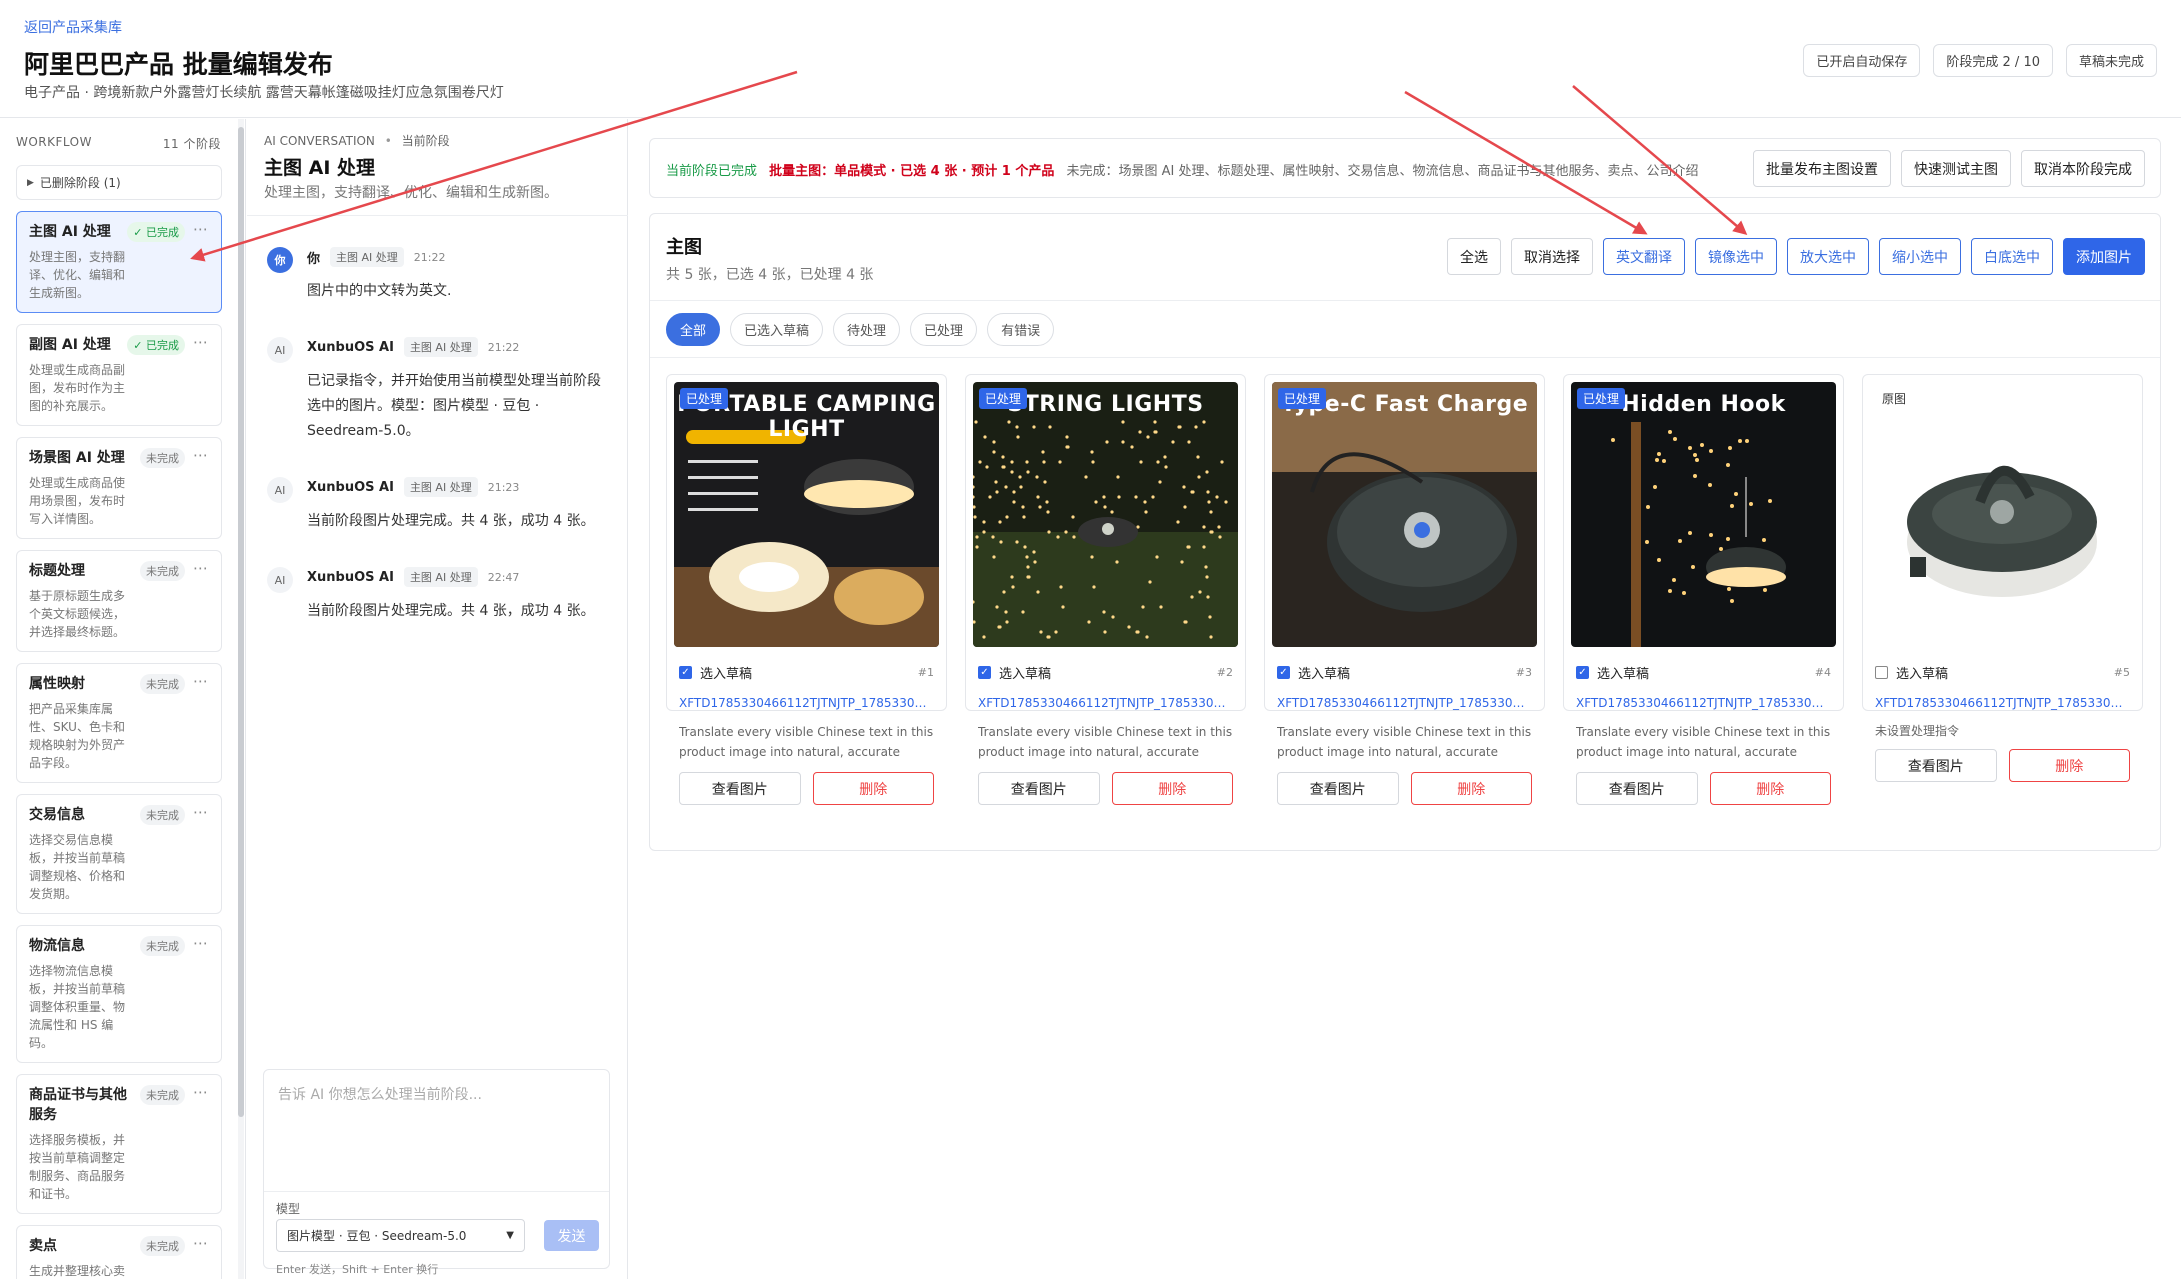 The image size is (2181, 1279). I want to click on chevron-down-icon: ▼, so click(510, 1235).